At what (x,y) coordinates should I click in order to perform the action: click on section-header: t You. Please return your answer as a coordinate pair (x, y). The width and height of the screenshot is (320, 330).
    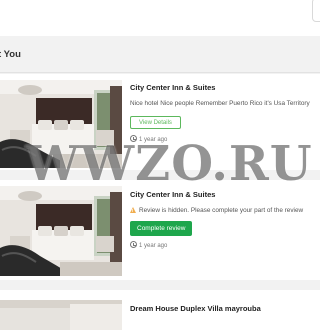
    Looking at the image, I should click on (160, 55).